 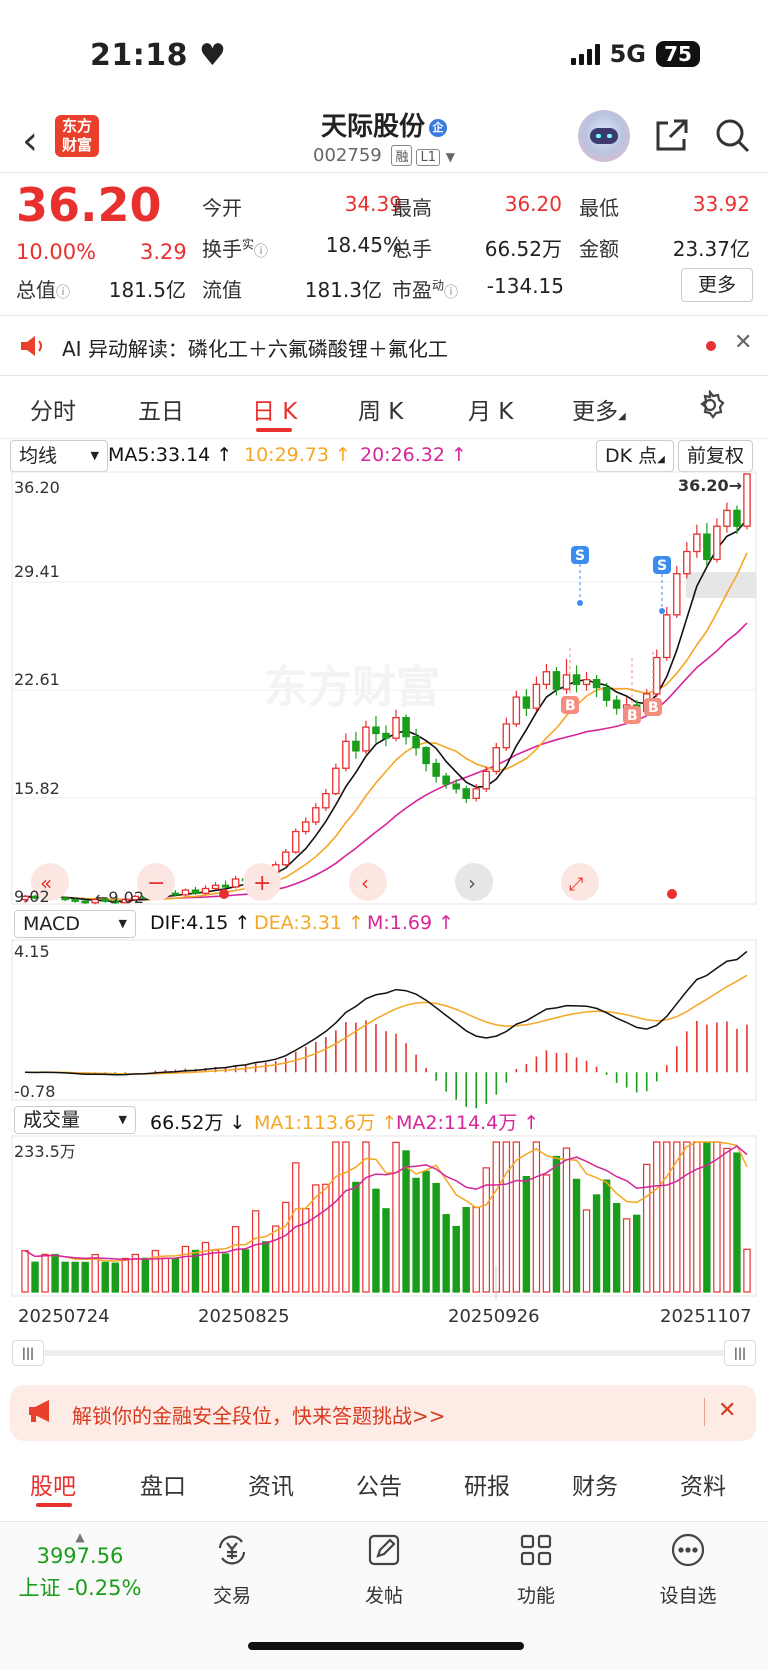 I want to click on volume-legend: 66.52万 ↓, so click(x=198, y=1123).